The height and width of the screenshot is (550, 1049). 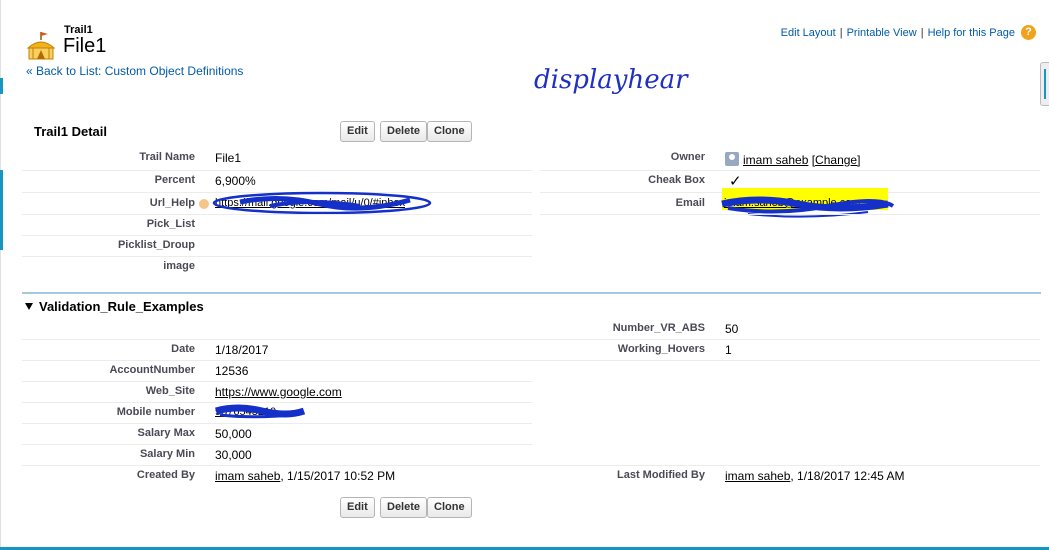 I want to click on field-label-cheak-box: Cheak Box, so click(x=676, y=180).